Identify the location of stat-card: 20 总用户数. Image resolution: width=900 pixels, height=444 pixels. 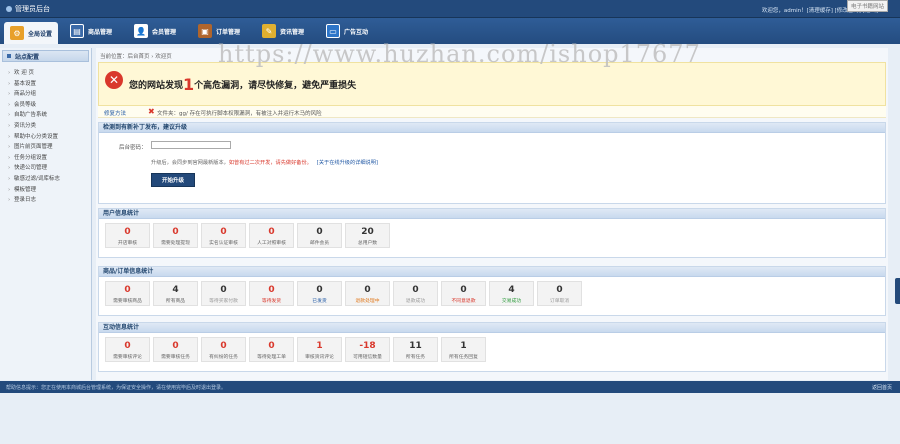
(367, 235).